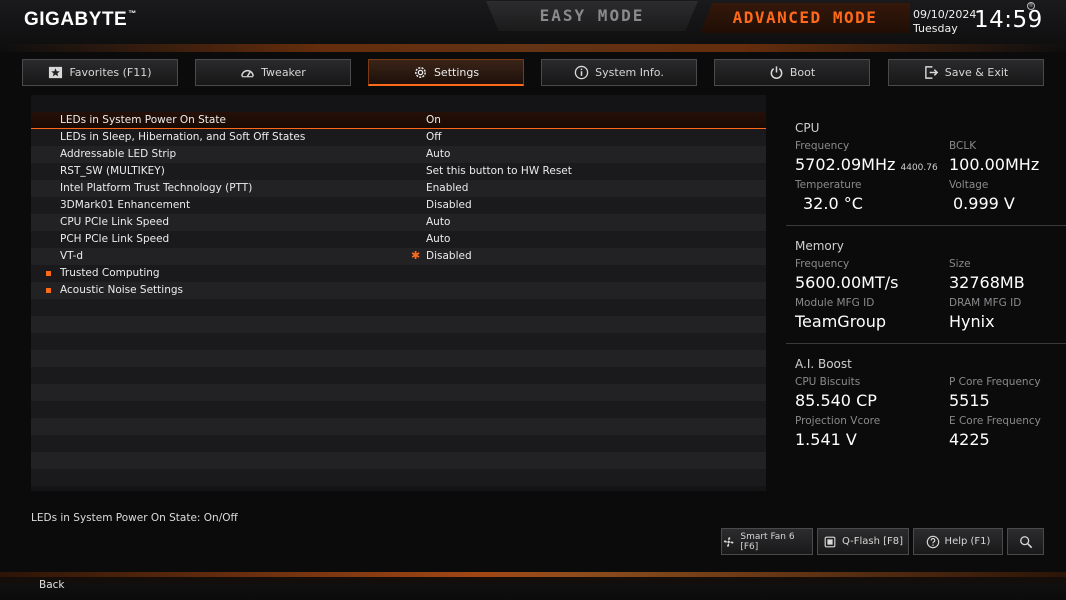  I want to click on setting-label: RST_SW (MULTIKEY), so click(112, 171).